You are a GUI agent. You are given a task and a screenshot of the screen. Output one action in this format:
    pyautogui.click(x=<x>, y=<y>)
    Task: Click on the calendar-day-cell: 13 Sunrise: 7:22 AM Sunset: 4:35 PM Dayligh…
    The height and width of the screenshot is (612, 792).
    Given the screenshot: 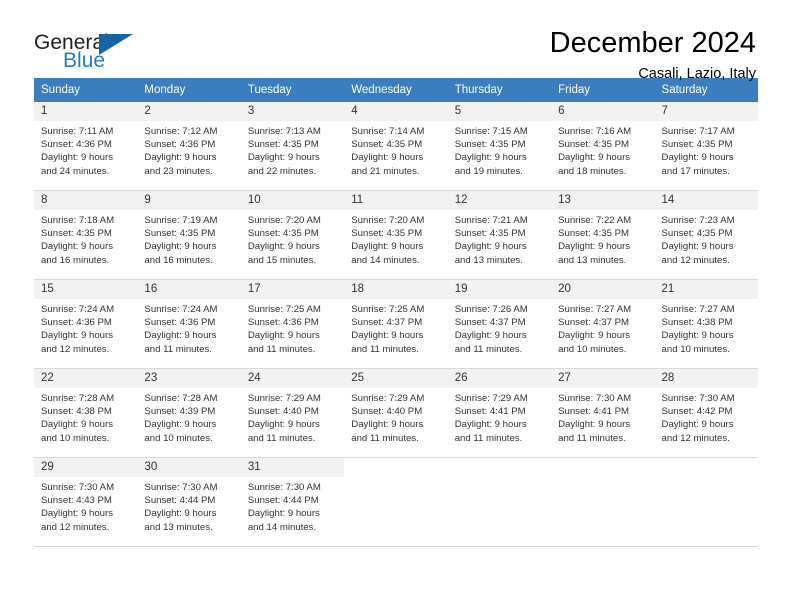 What is the action you would take?
    pyautogui.click(x=603, y=235)
    